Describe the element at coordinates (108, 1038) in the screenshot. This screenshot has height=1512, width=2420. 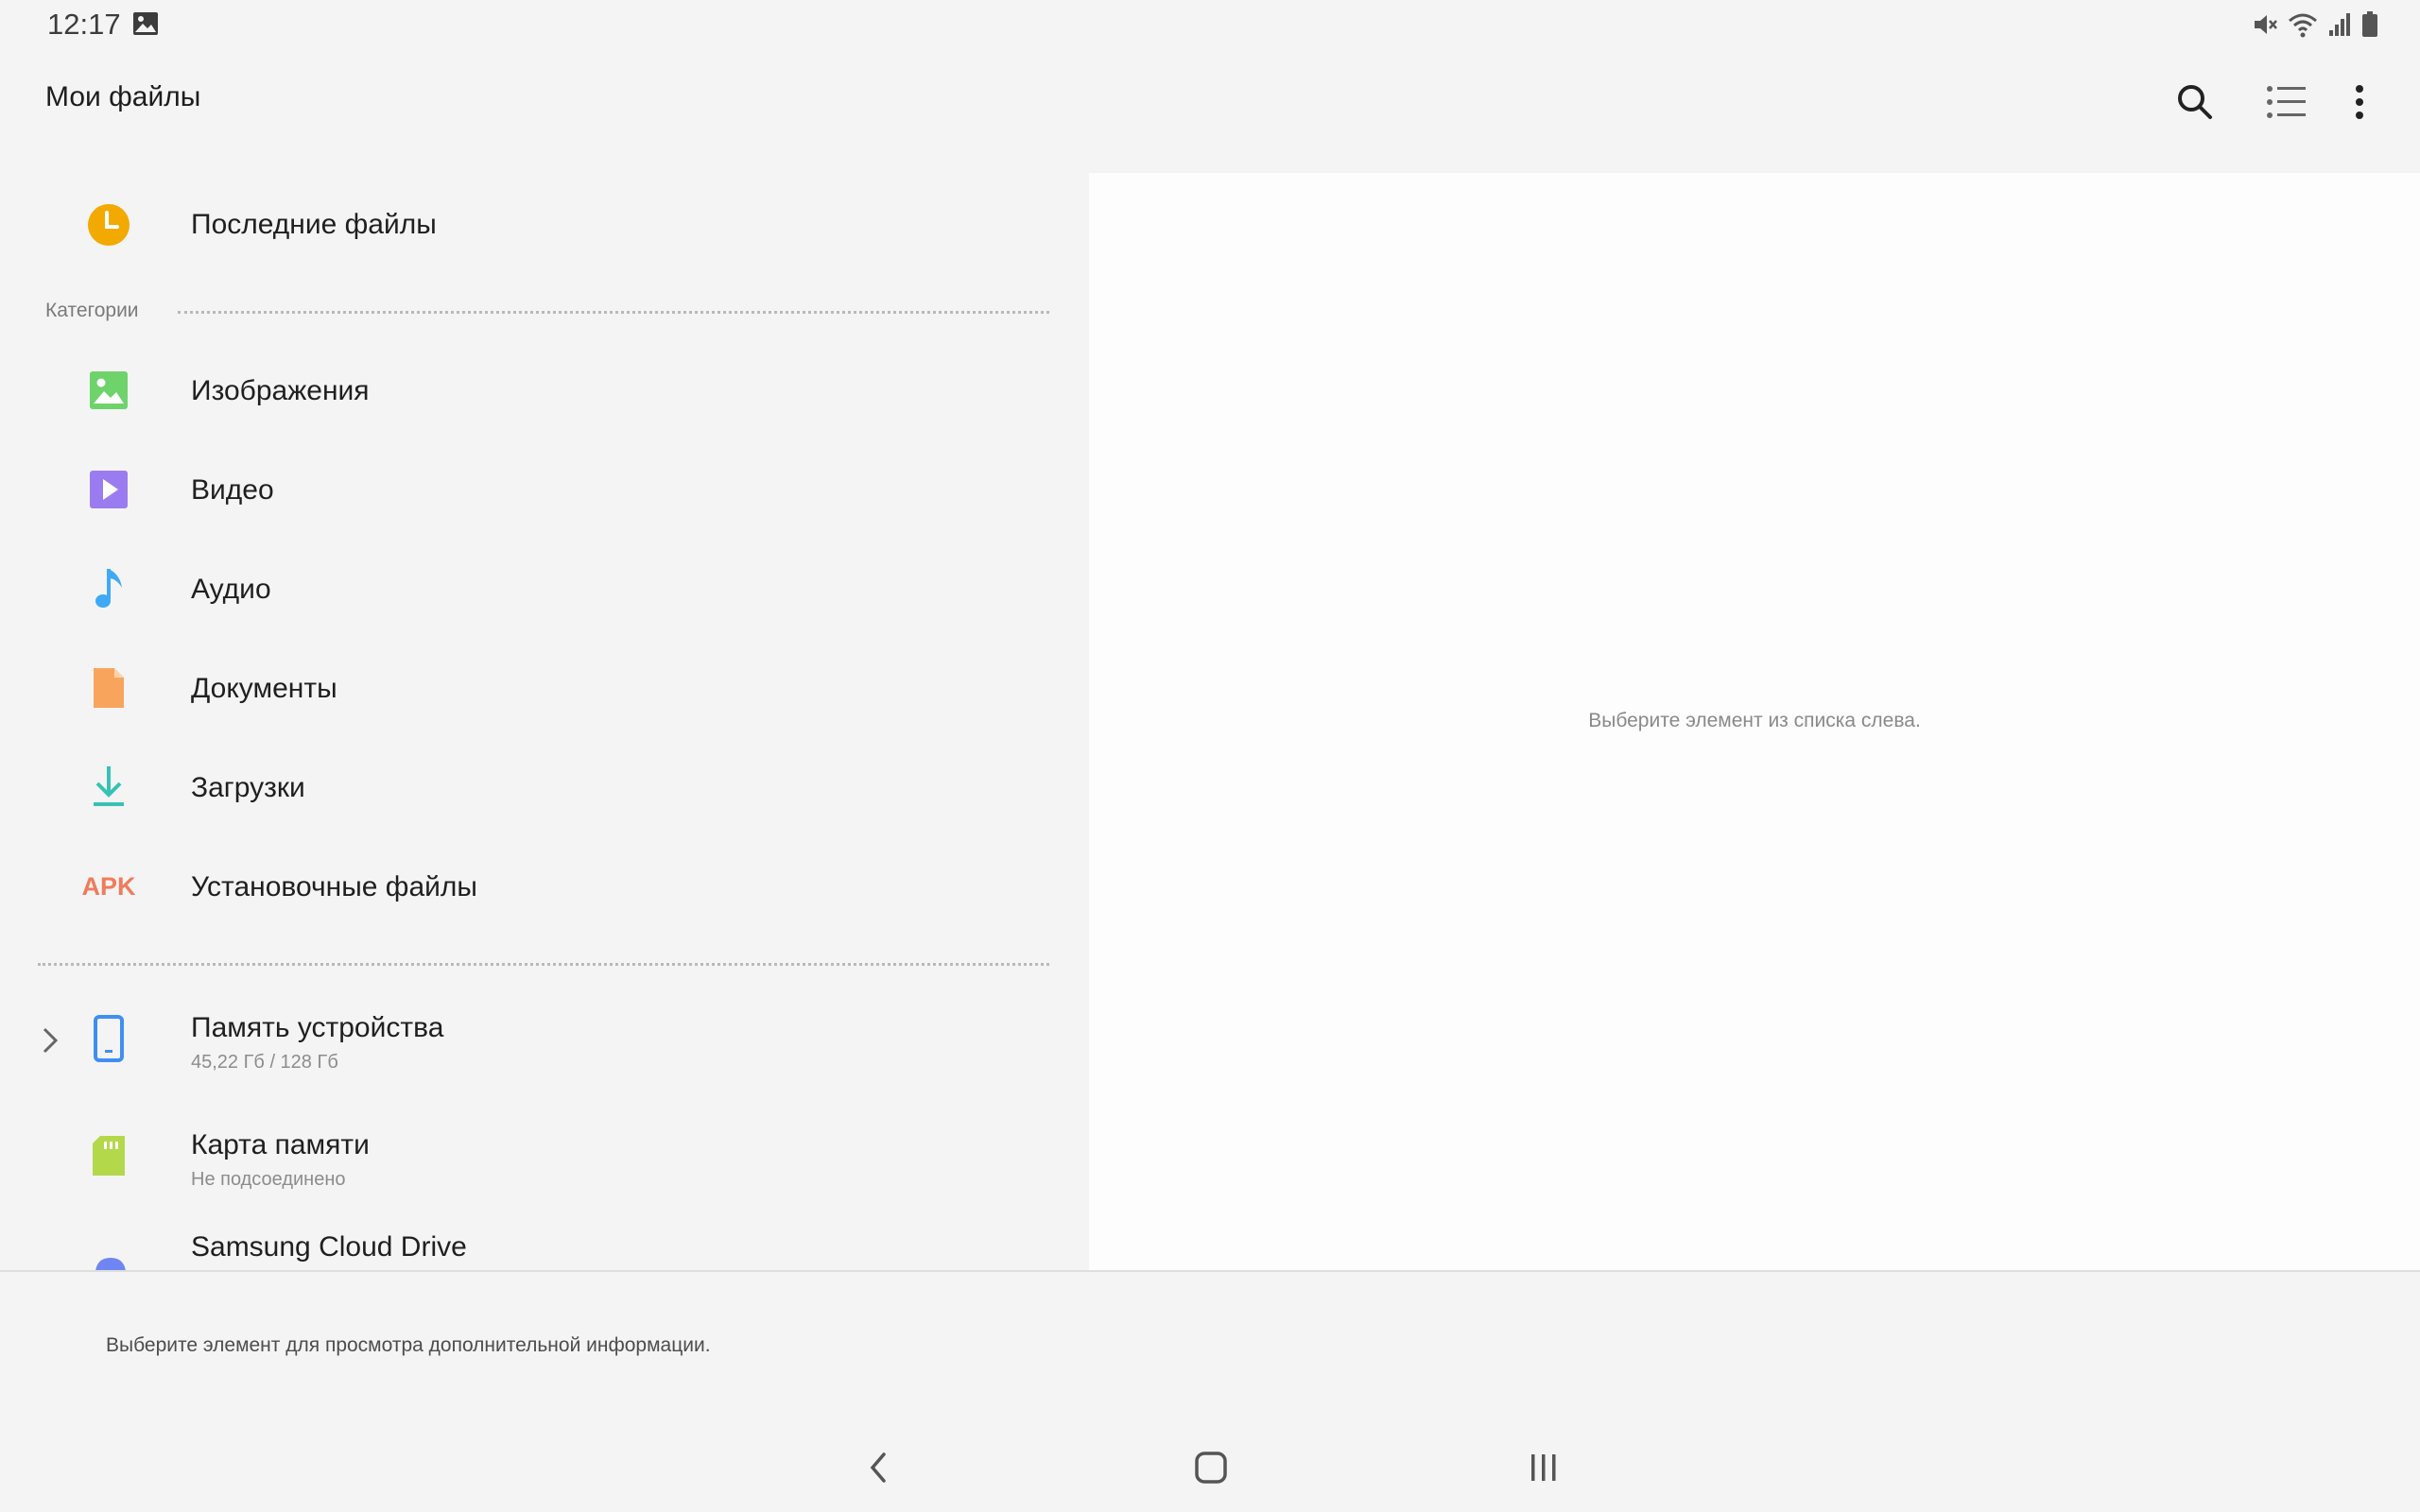
I see `phone-icon` at that location.